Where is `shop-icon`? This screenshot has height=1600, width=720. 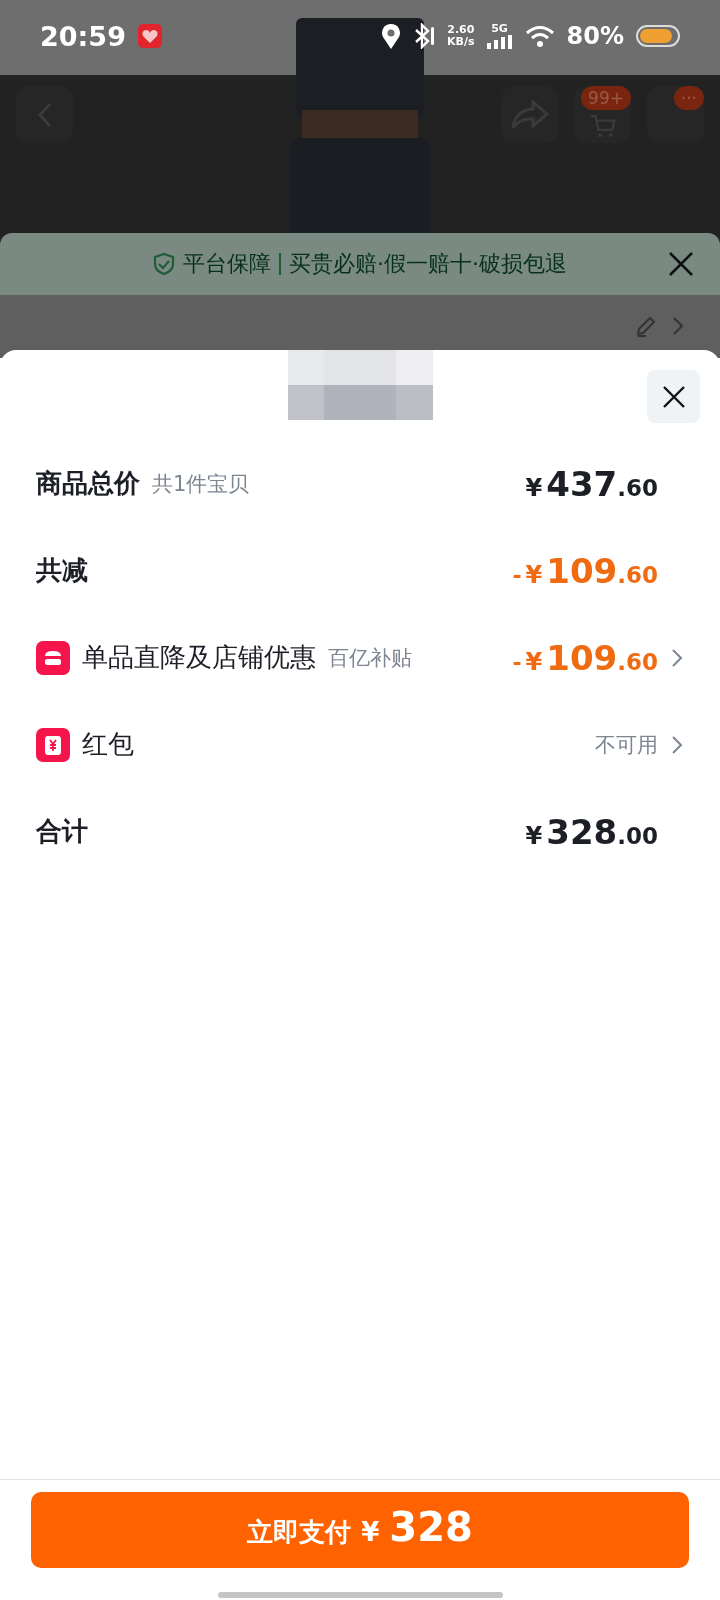 shop-icon is located at coordinates (53, 657).